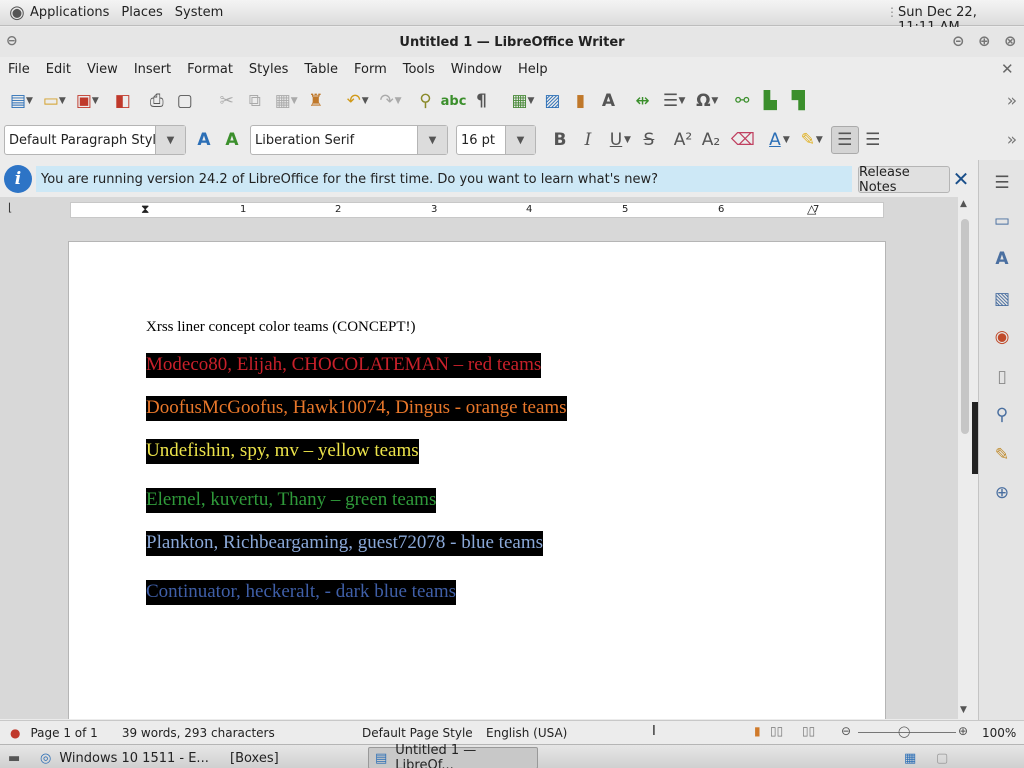  What do you see at coordinates (965, 326) in the screenshot?
I see `scrollbar-thumb` at bounding box center [965, 326].